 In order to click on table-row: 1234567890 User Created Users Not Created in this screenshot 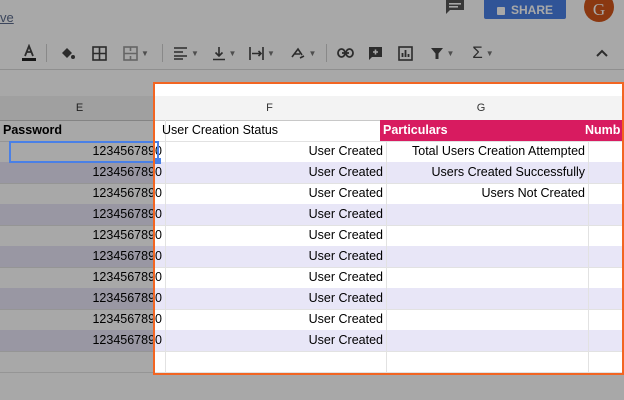, I will do `click(312, 194)`.